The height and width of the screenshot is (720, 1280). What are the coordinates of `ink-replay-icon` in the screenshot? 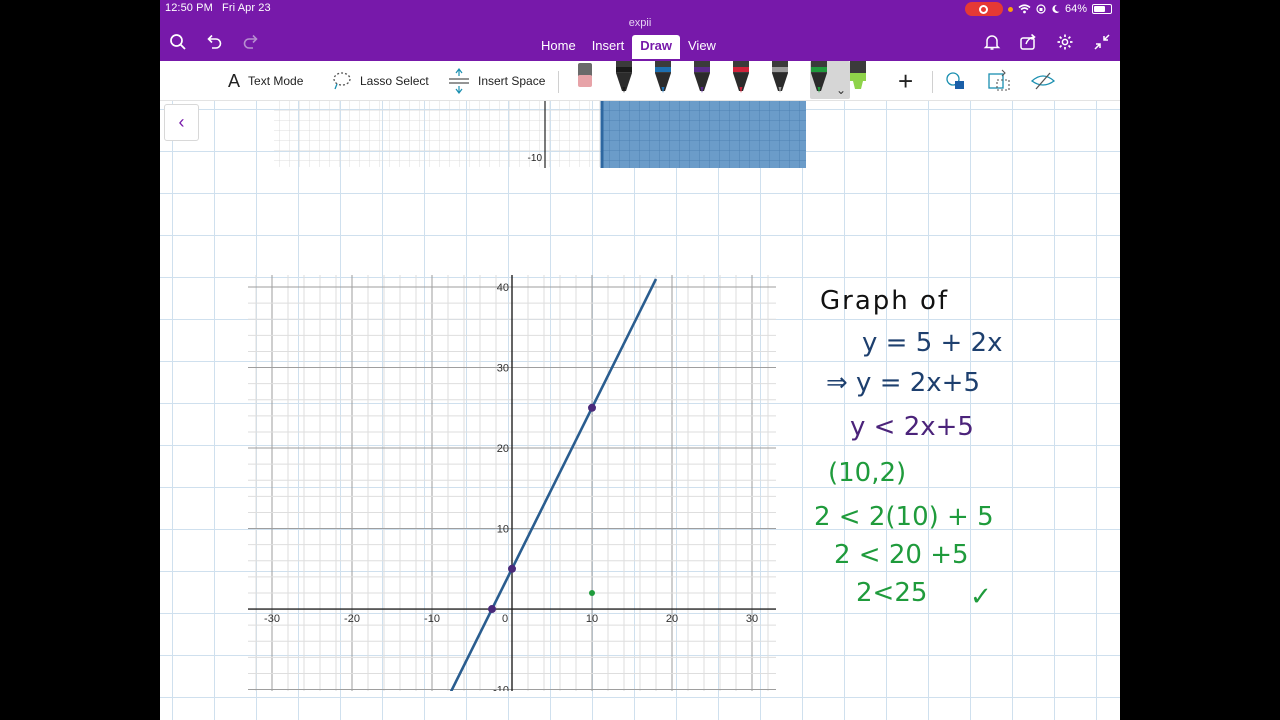 It's located at (1043, 81).